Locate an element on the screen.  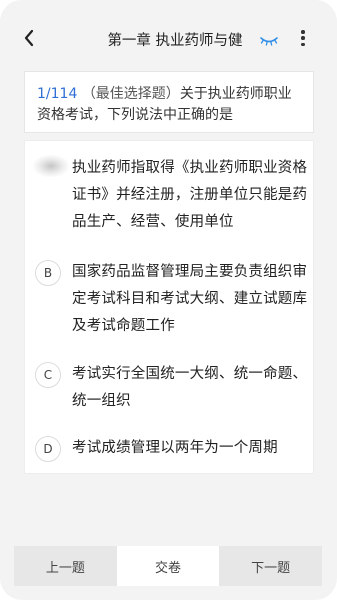
option-d: D 考试成绩管理以两年为一个周期 is located at coordinates (170, 451).